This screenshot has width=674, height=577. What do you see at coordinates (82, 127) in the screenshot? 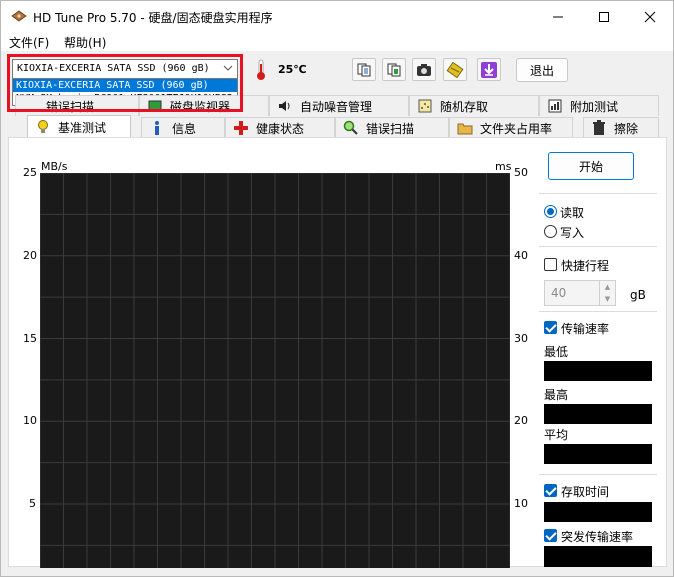
I see `tab-label: 基准测试` at bounding box center [82, 127].